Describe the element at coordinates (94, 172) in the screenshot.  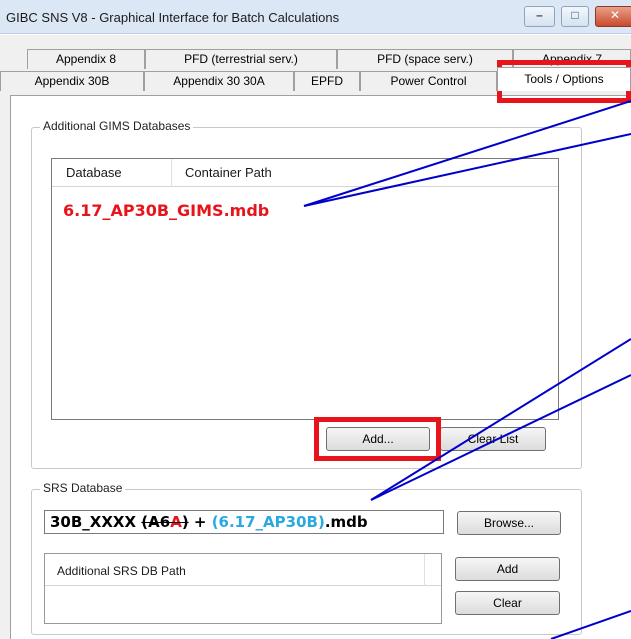
I see `column-database: Database` at that location.